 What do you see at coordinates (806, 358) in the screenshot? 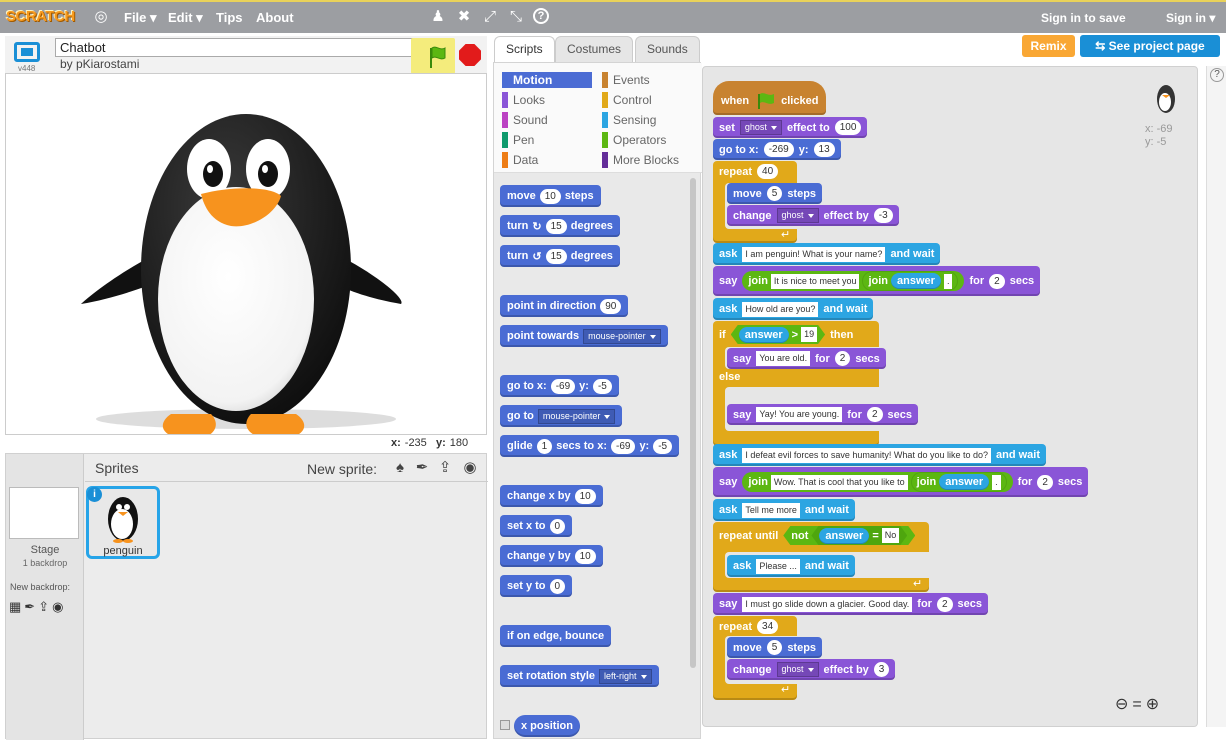
I see `block-say-old: say You are old. for 2 secs` at bounding box center [806, 358].